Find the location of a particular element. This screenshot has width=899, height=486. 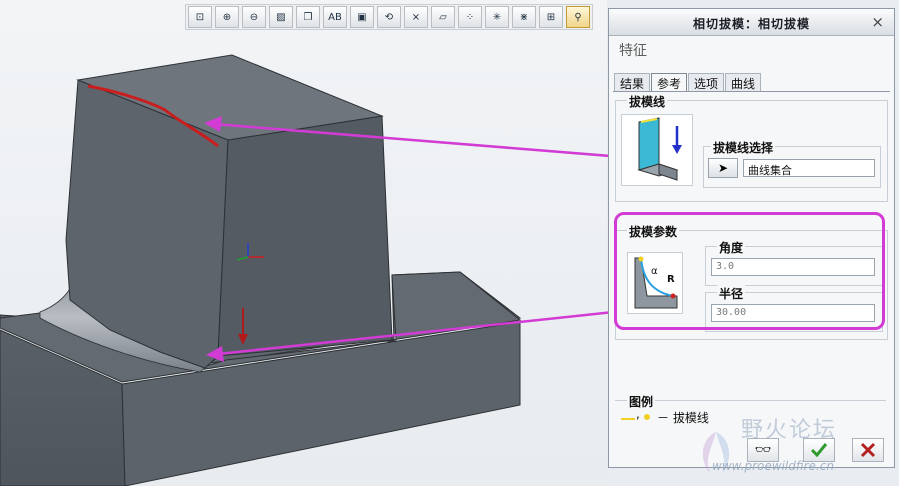

zoom-fit-button: ⊡ is located at coordinates (200, 17).